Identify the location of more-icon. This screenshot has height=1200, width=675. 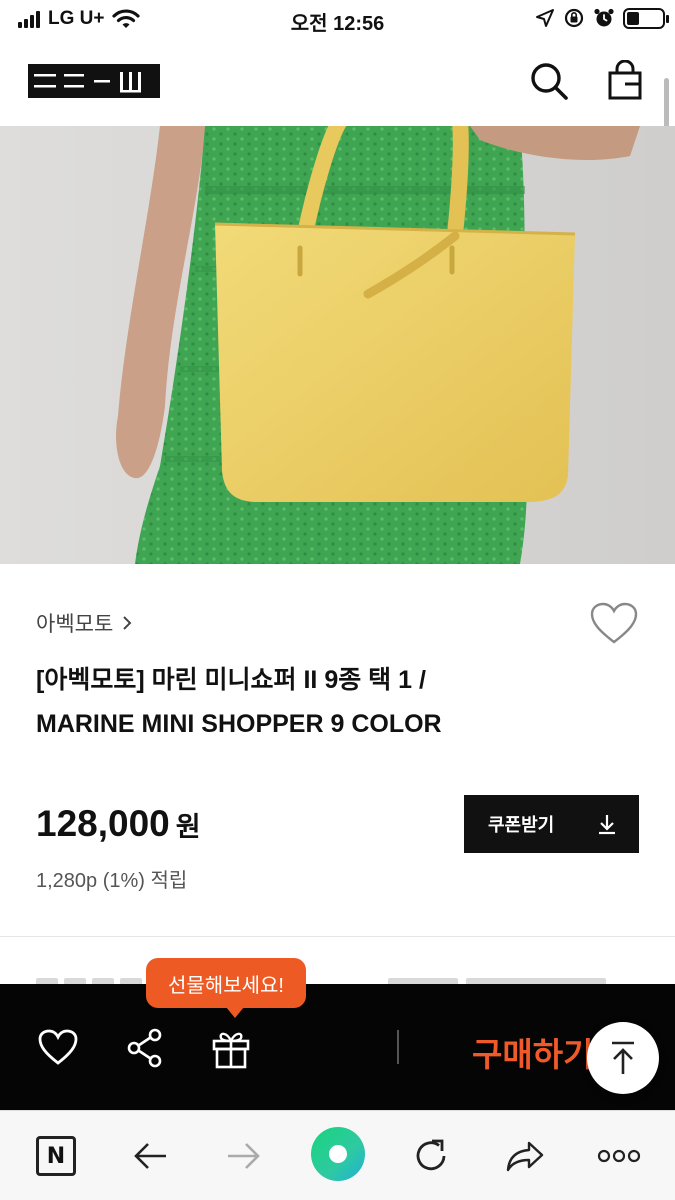
(619, 1156).